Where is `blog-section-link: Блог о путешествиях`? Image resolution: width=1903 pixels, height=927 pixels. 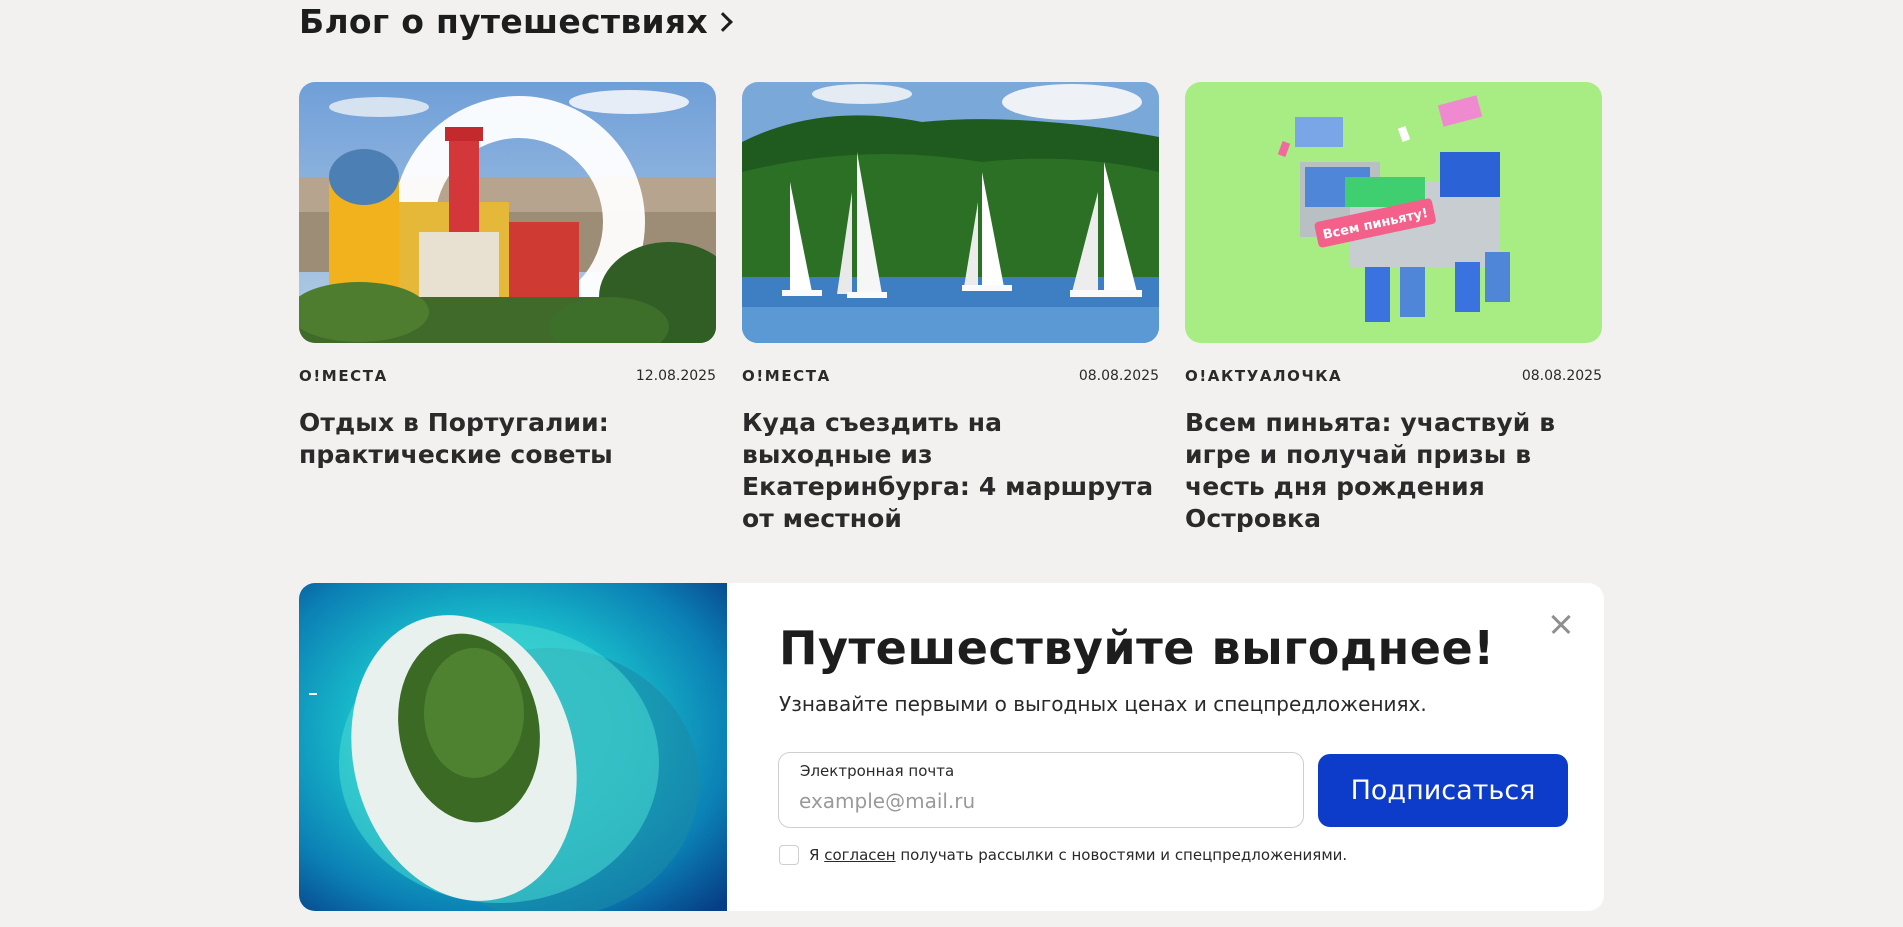 blog-section-link: Блог о путешествиях is located at coordinates (516, 21).